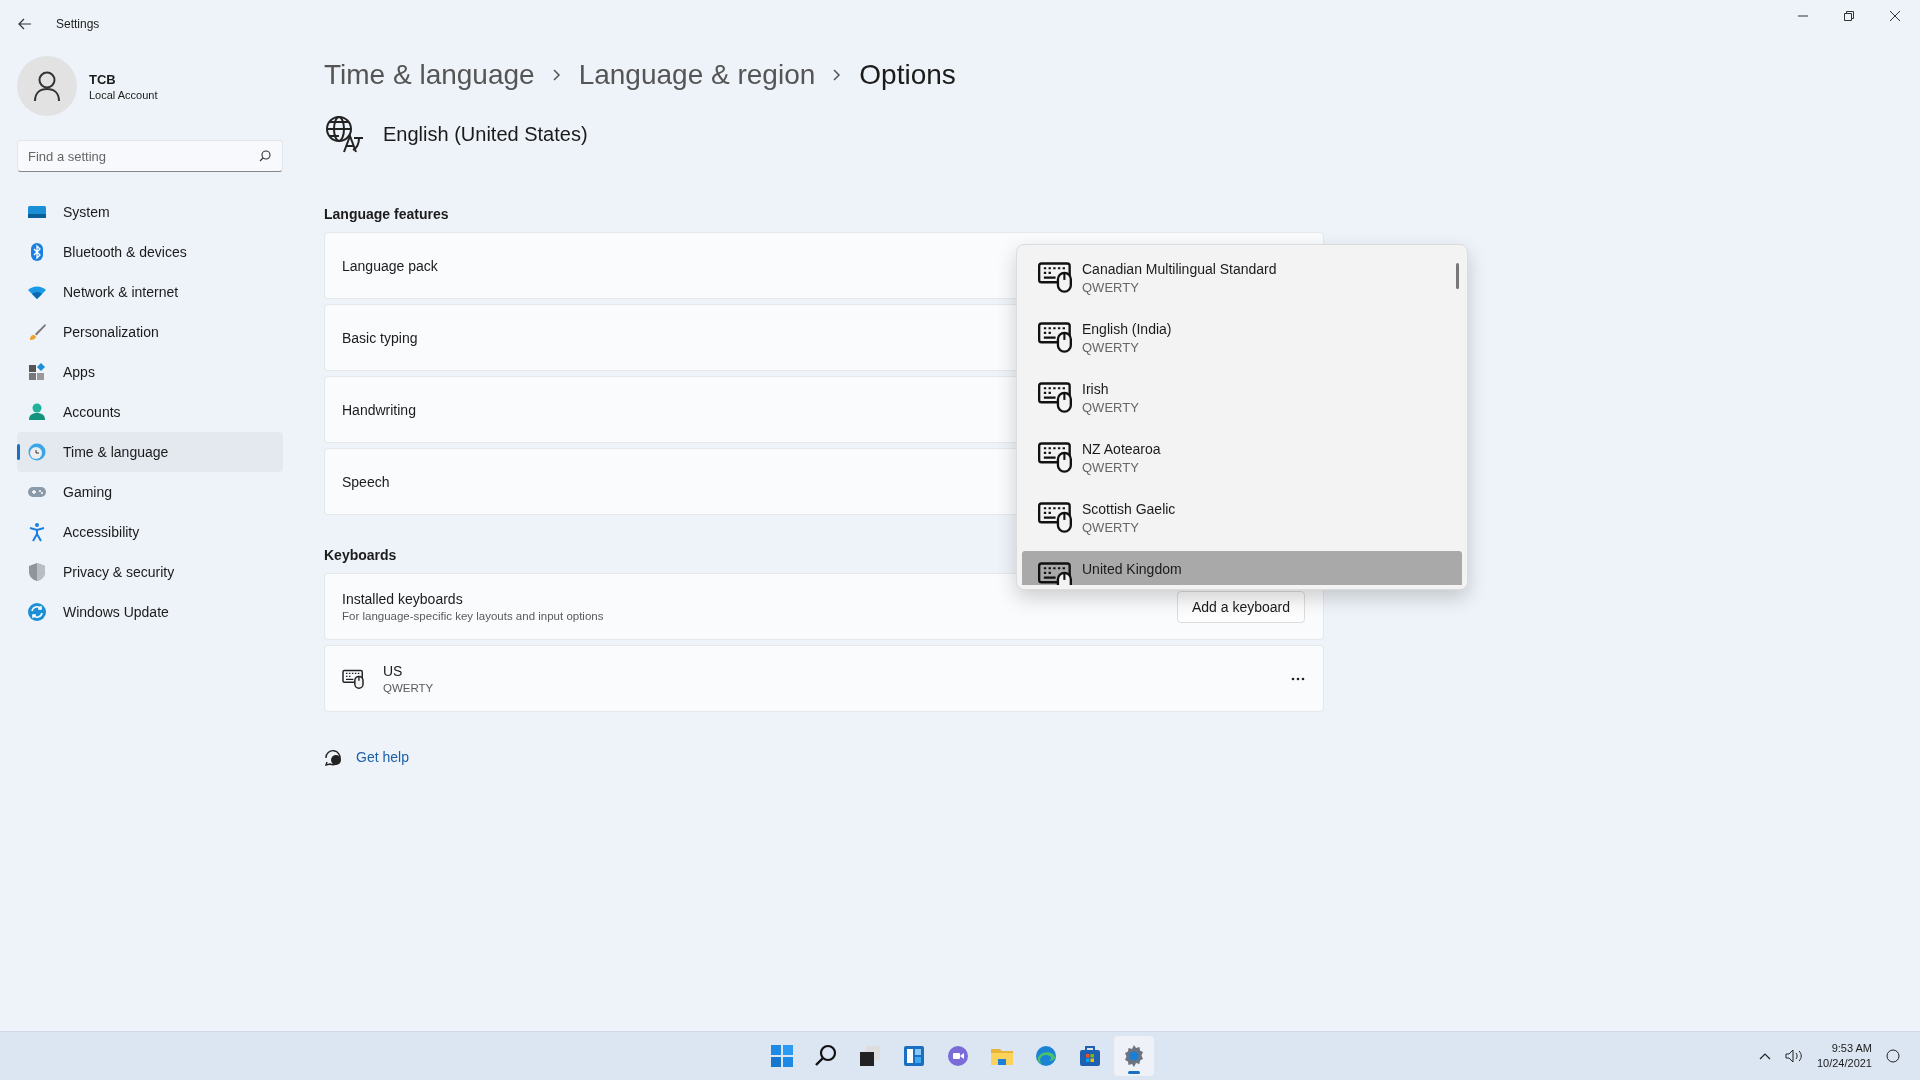 Image resolution: width=1920 pixels, height=1080 pixels. Describe the element at coordinates (1242, 568) in the screenshot. I see `dropdown-item: United Kingdom` at that location.